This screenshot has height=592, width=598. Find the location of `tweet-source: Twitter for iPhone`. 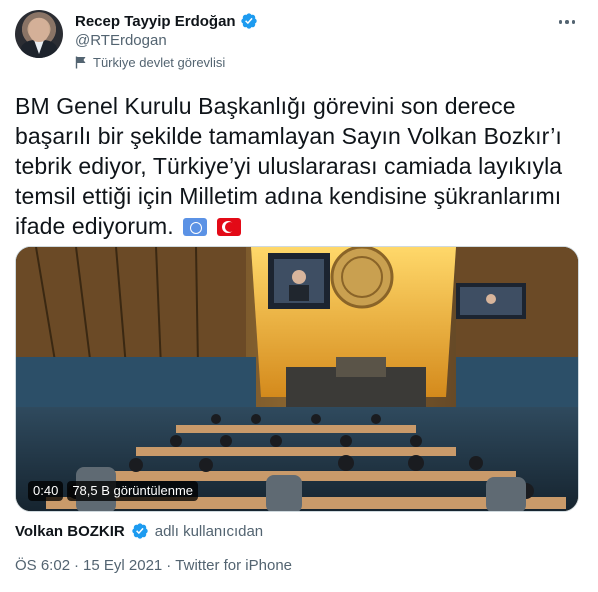

tweet-source: Twitter for iPhone is located at coordinates (233, 565).